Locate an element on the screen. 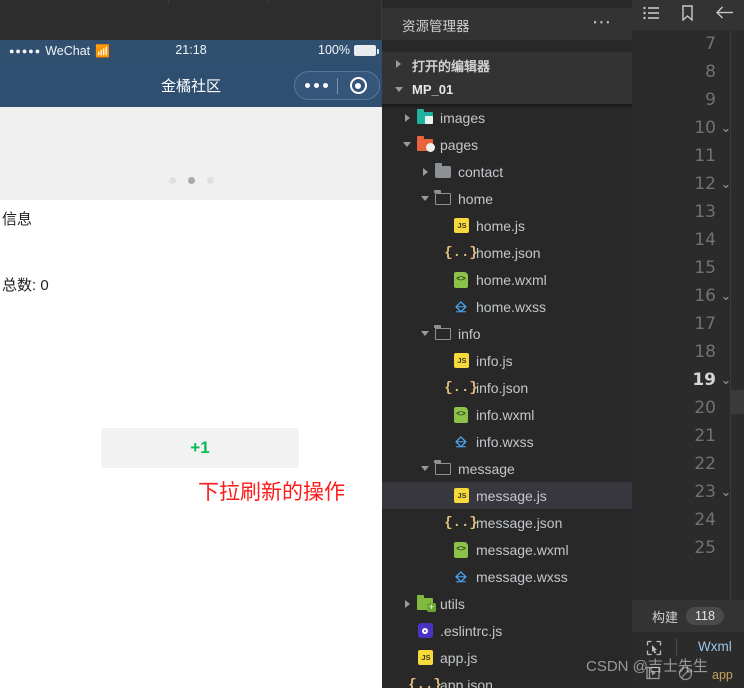 This screenshot has height=688, width=744. tree-item--eslintrc-js: .eslintrc.js is located at coordinates (507, 630).